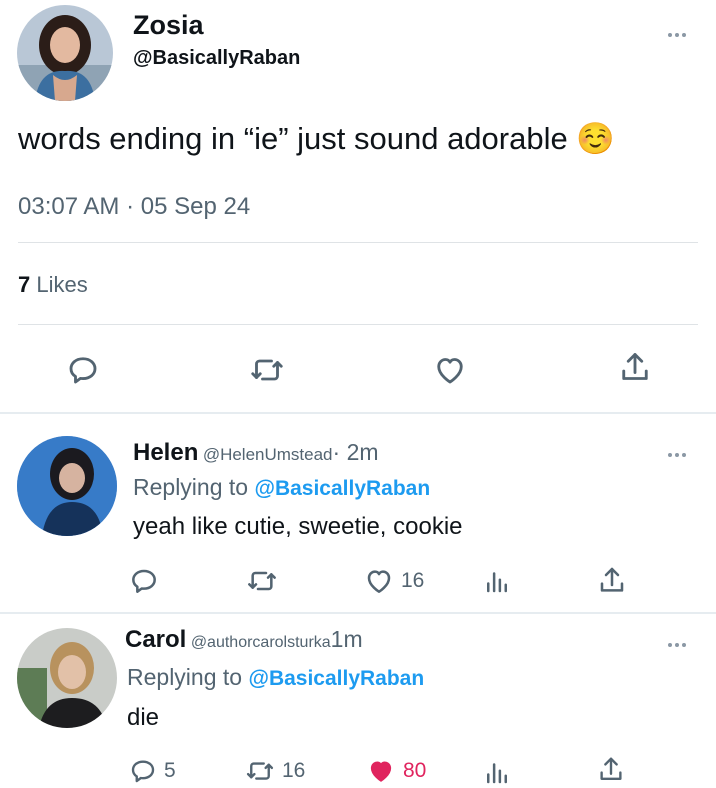  I want to click on reply-count: 5, so click(170, 770).